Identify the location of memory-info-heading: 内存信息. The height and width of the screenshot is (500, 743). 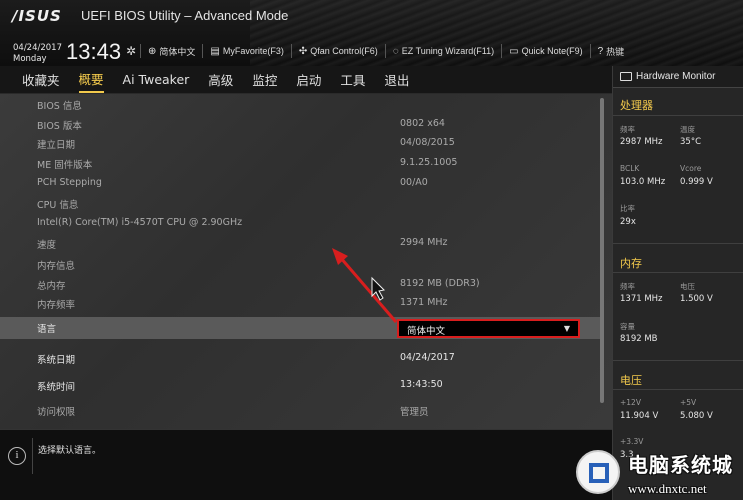
(300, 264).